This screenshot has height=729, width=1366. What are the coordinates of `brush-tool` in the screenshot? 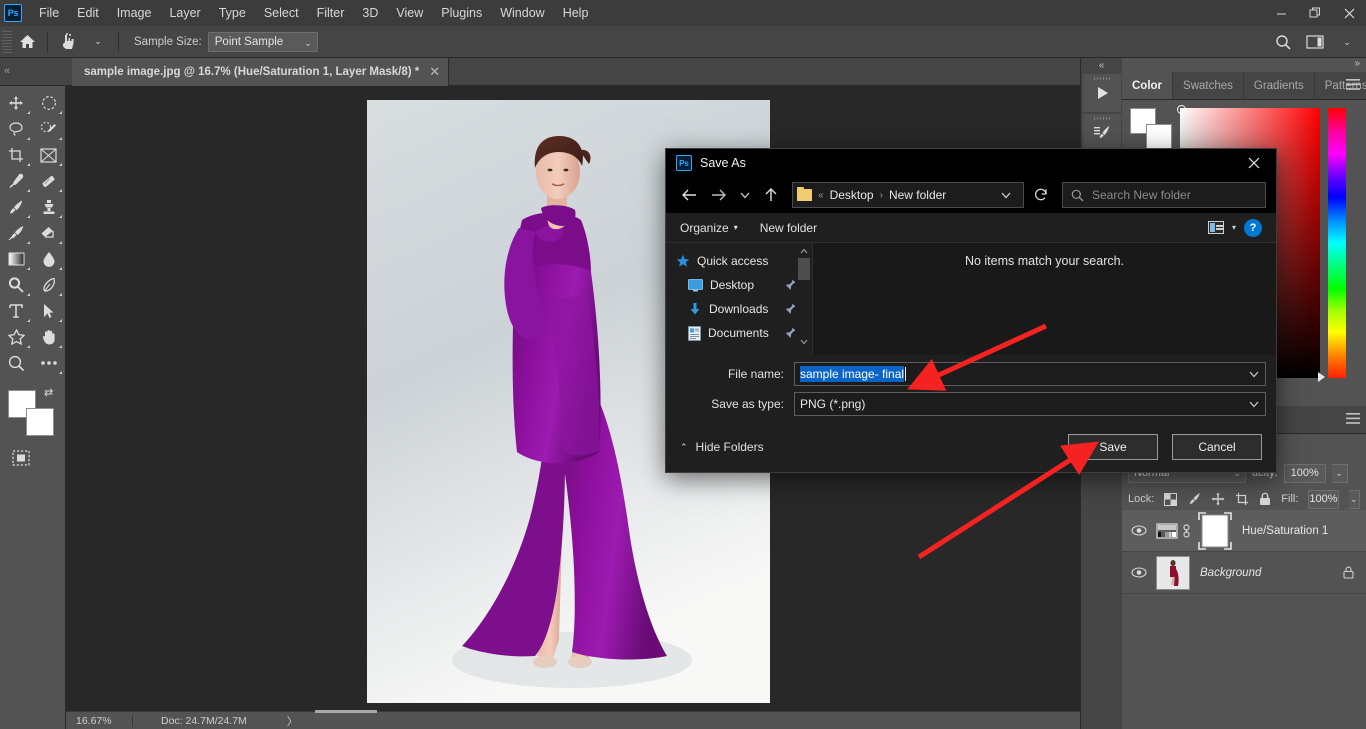 It's located at (16, 207).